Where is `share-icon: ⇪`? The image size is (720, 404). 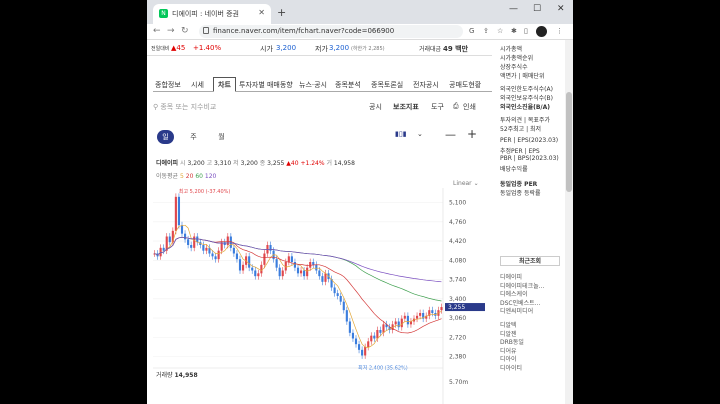
share-icon: ⇪ is located at coordinates (486, 31).